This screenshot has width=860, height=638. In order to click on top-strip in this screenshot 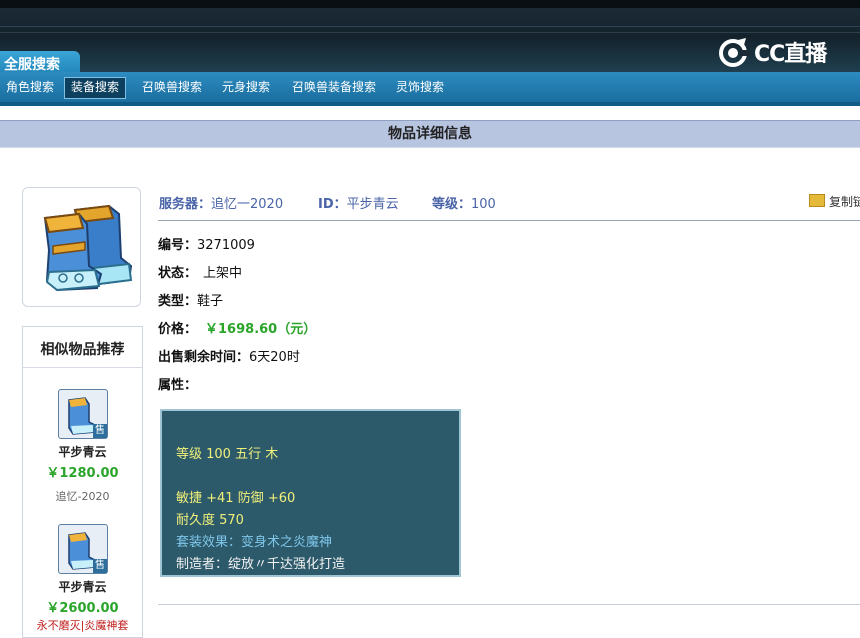, I will do `click(430, 4)`.